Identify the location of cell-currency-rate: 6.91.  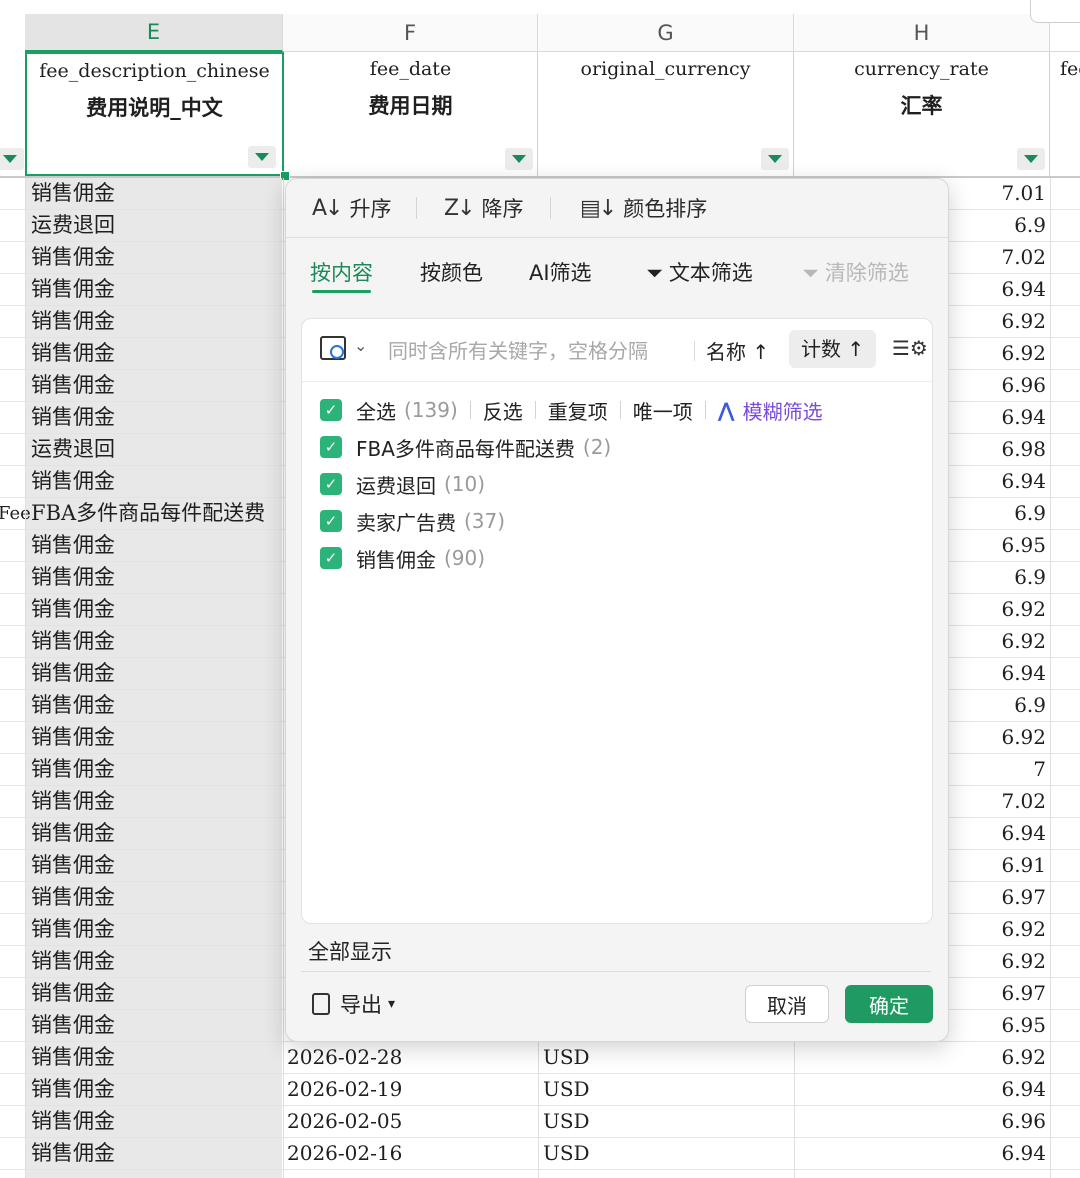
(1023, 865).